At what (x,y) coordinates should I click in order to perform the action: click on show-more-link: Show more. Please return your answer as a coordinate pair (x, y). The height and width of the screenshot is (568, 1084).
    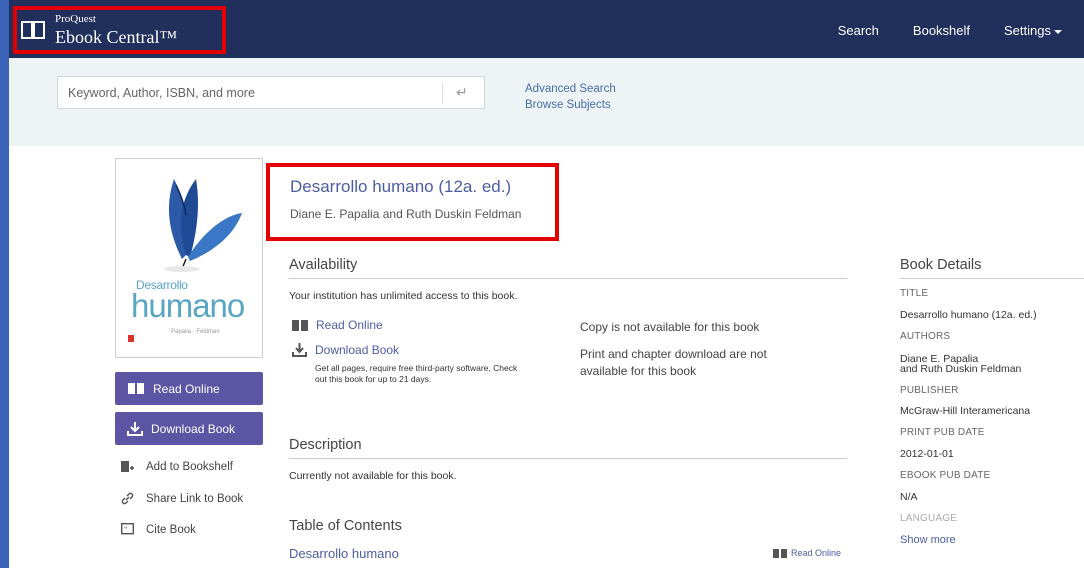
    Looking at the image, I should click on (928, 540).